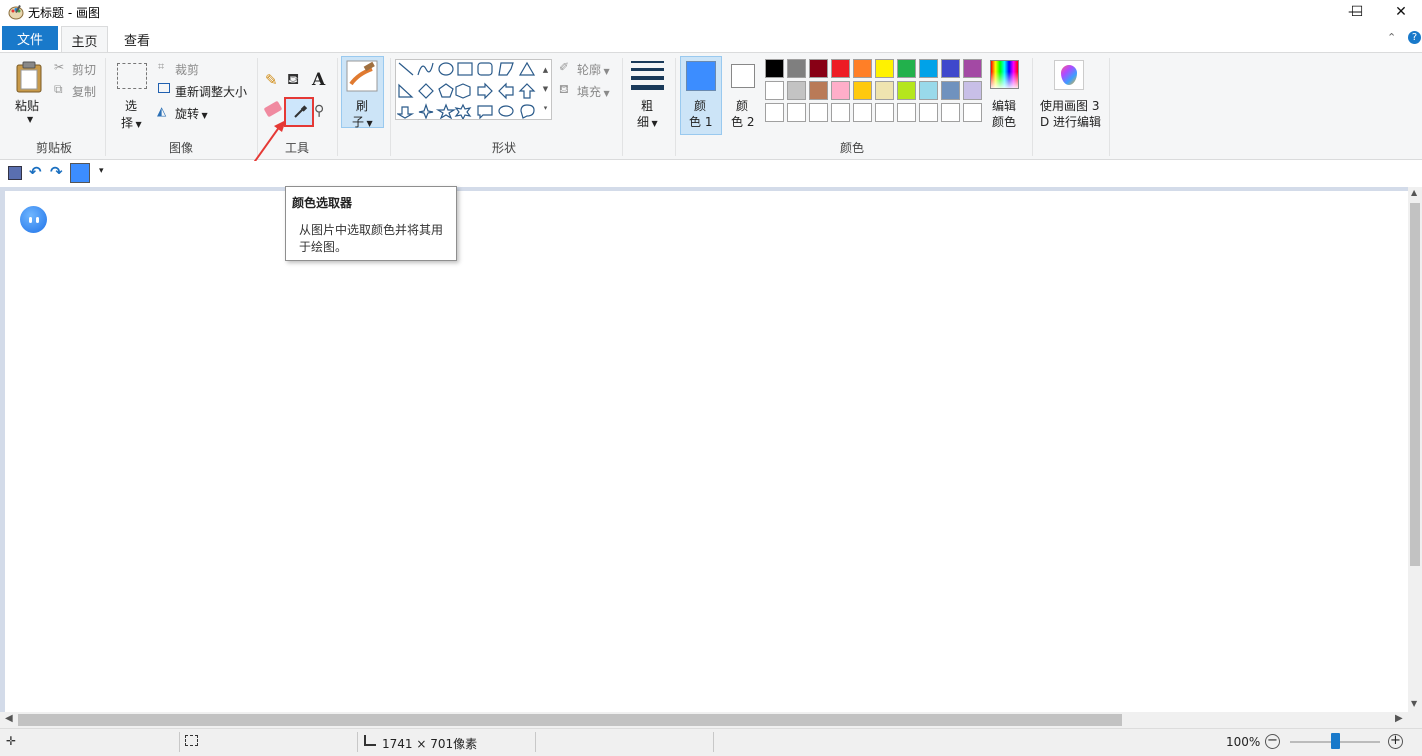 The height and width of the screenshot is (756, 1422). What do you see at coordinates (1070, 121) in the screenshot?
I see `paint3d-button: D 进行编辑` at bounding box center [1070, 121].